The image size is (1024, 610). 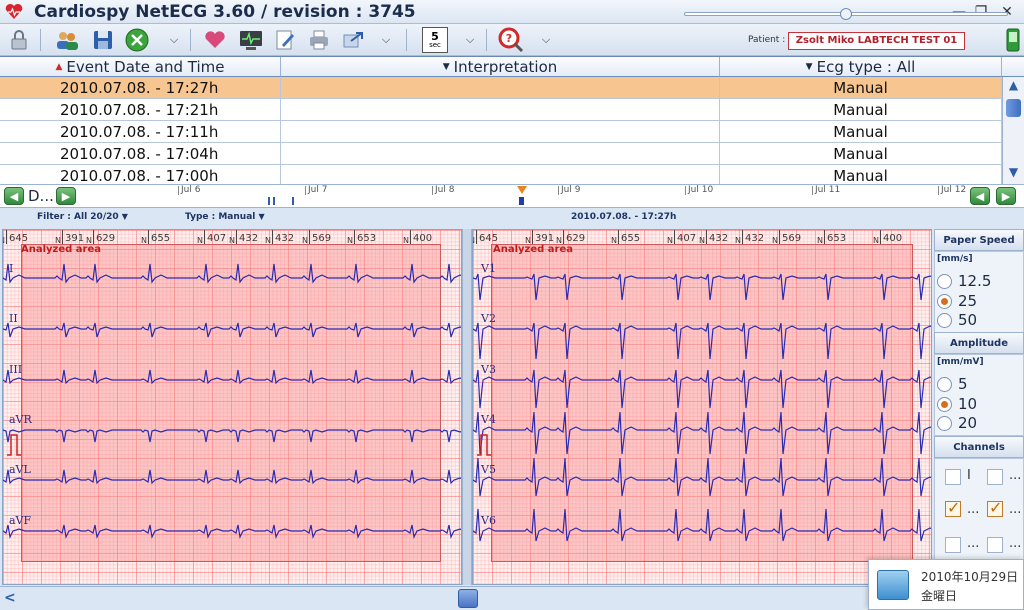 I want to click on paper-speed-option: 12.5, so click(x=964, y=281).